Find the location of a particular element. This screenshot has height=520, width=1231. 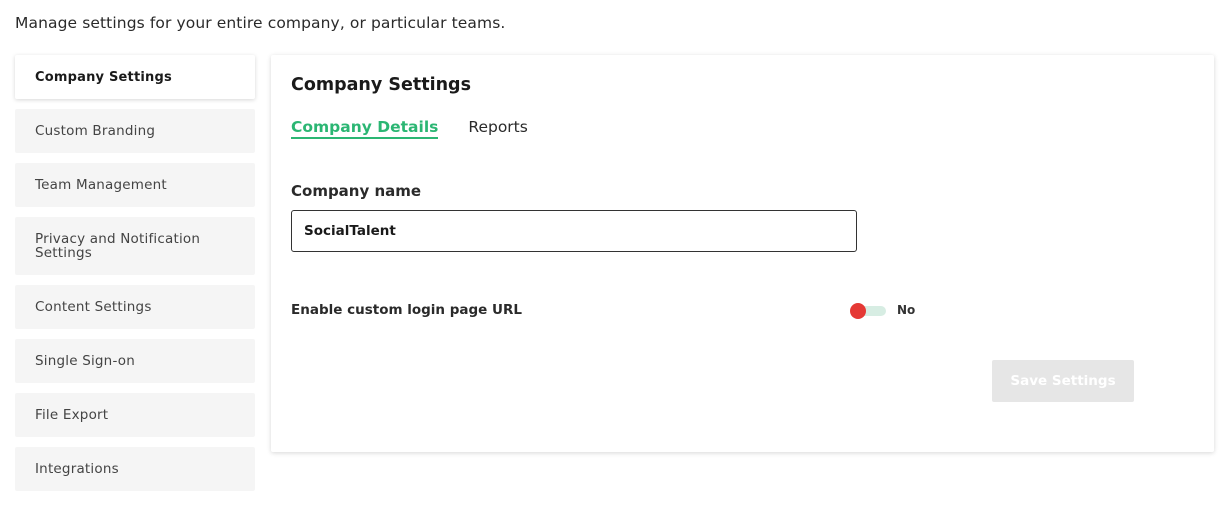

tab-reports: Reports is located at coordinates (497, 128).